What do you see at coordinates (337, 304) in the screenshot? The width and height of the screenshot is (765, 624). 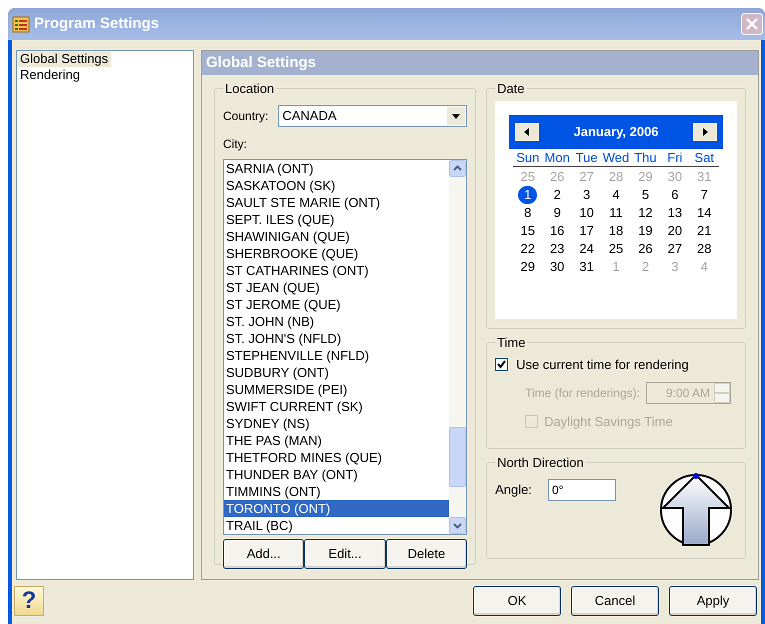 I see `city-item: ST JEROME (QUE)` at bounding box center [337, 304].